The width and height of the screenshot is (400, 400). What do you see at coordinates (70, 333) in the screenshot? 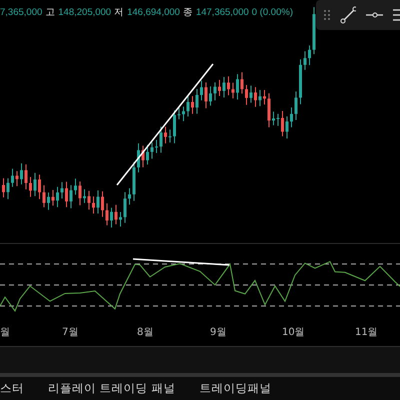
I see `axis-label: 7월` at bounding box center [70, 333].